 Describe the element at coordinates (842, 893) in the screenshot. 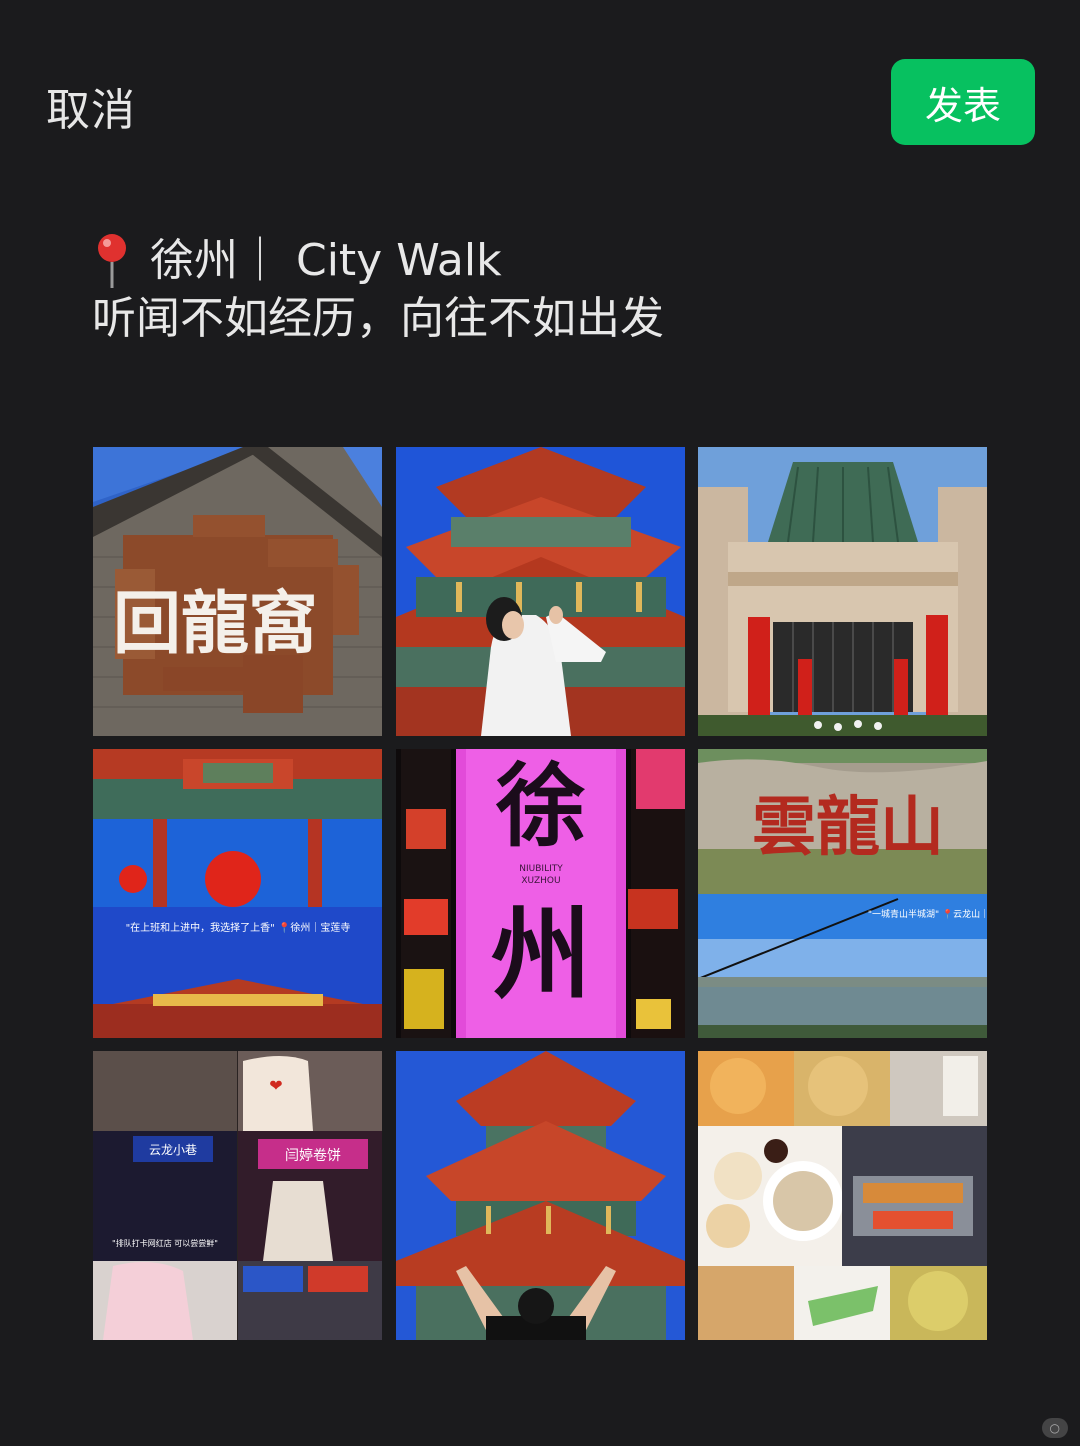

I see `photo-thumbnail-6: 雲龍山 "一城青山半城湖" 📍云龙山｜湖` at that location.